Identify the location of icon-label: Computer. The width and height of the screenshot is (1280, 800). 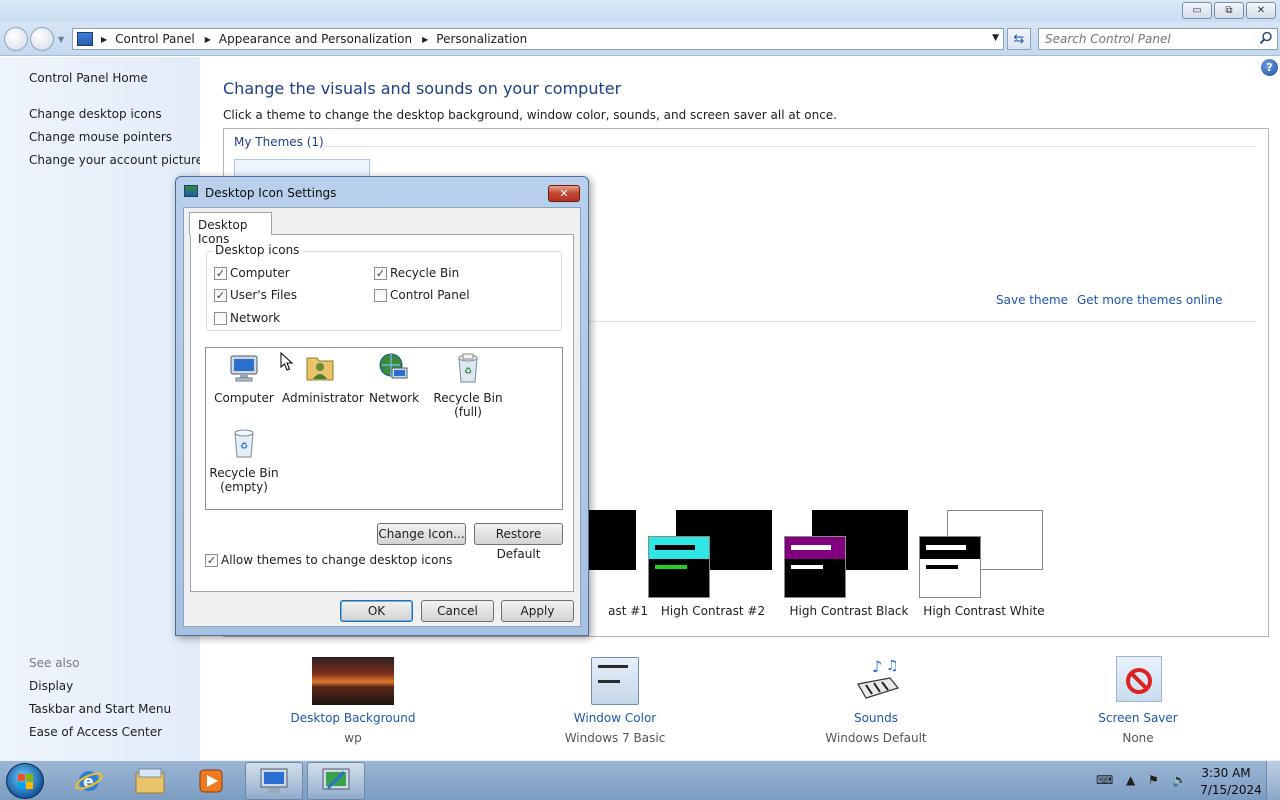
(244, 398).